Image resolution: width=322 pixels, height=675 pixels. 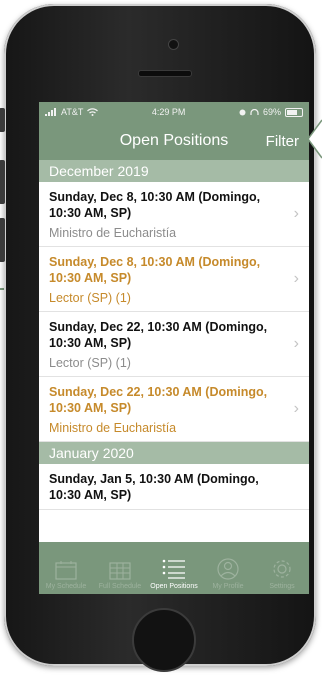 I want to click on calendar-icon, so click(x=66, y=570).